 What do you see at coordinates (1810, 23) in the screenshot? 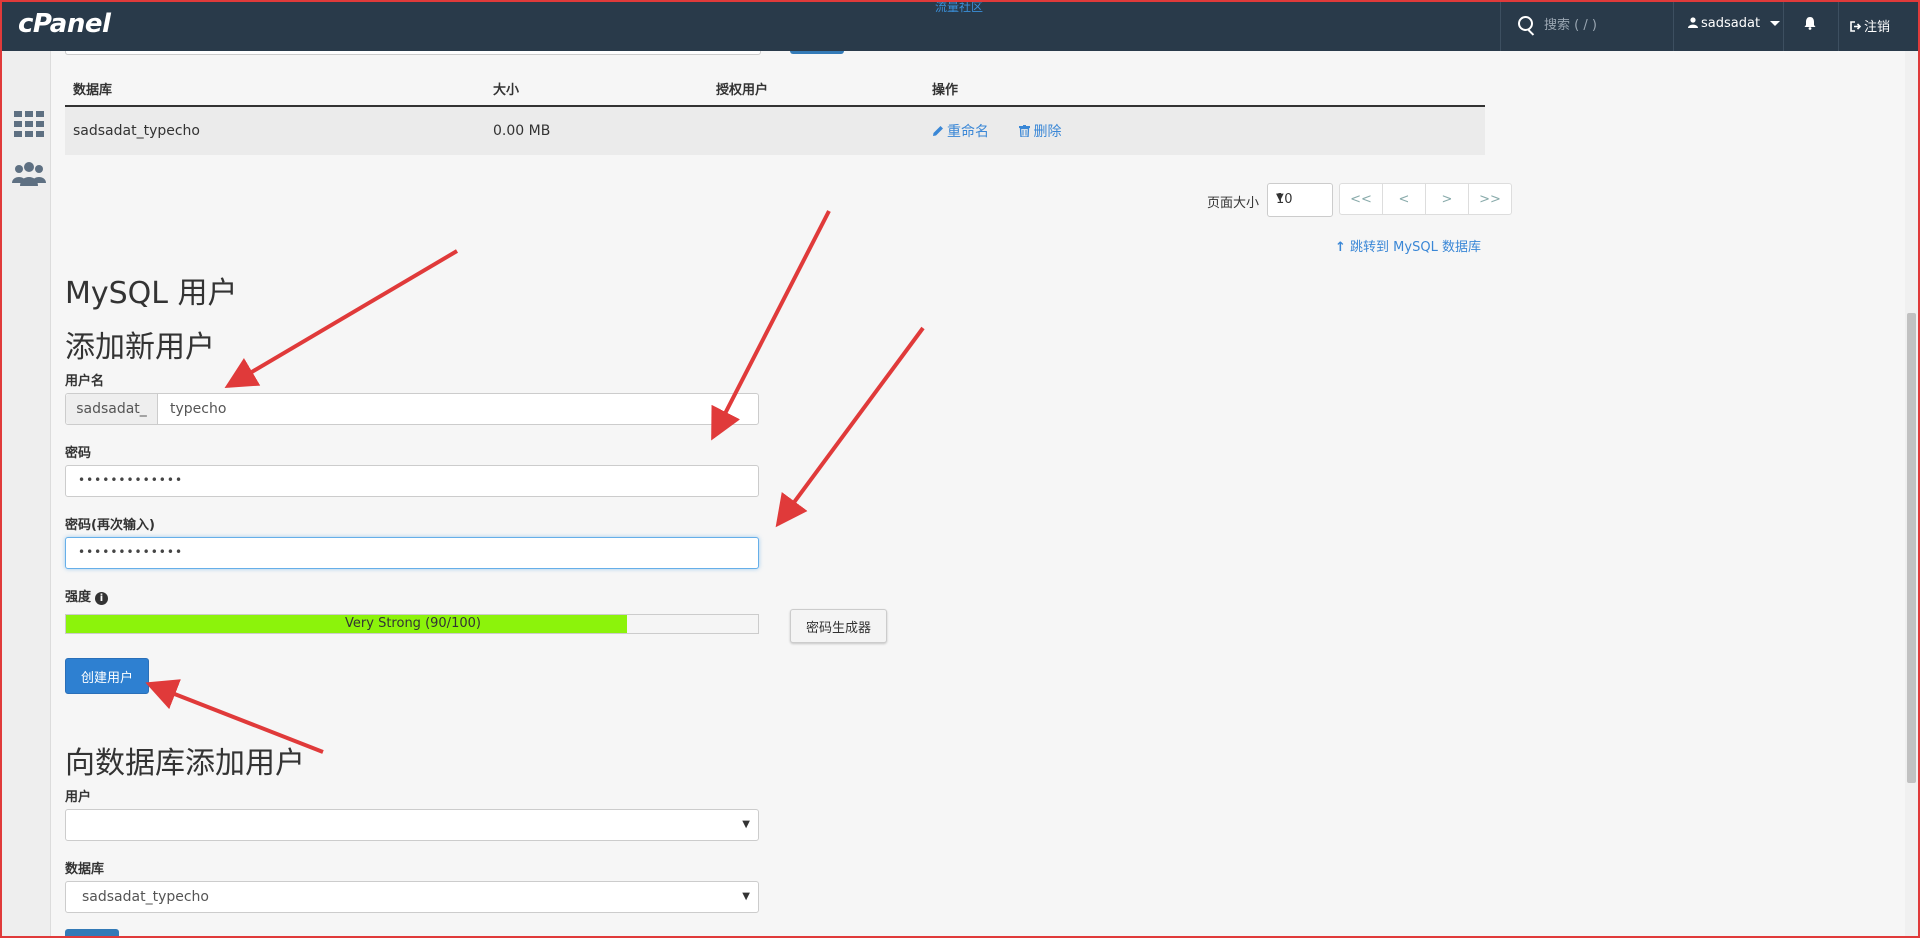
I see `bell-icon` at bounding box center [1810, 23].